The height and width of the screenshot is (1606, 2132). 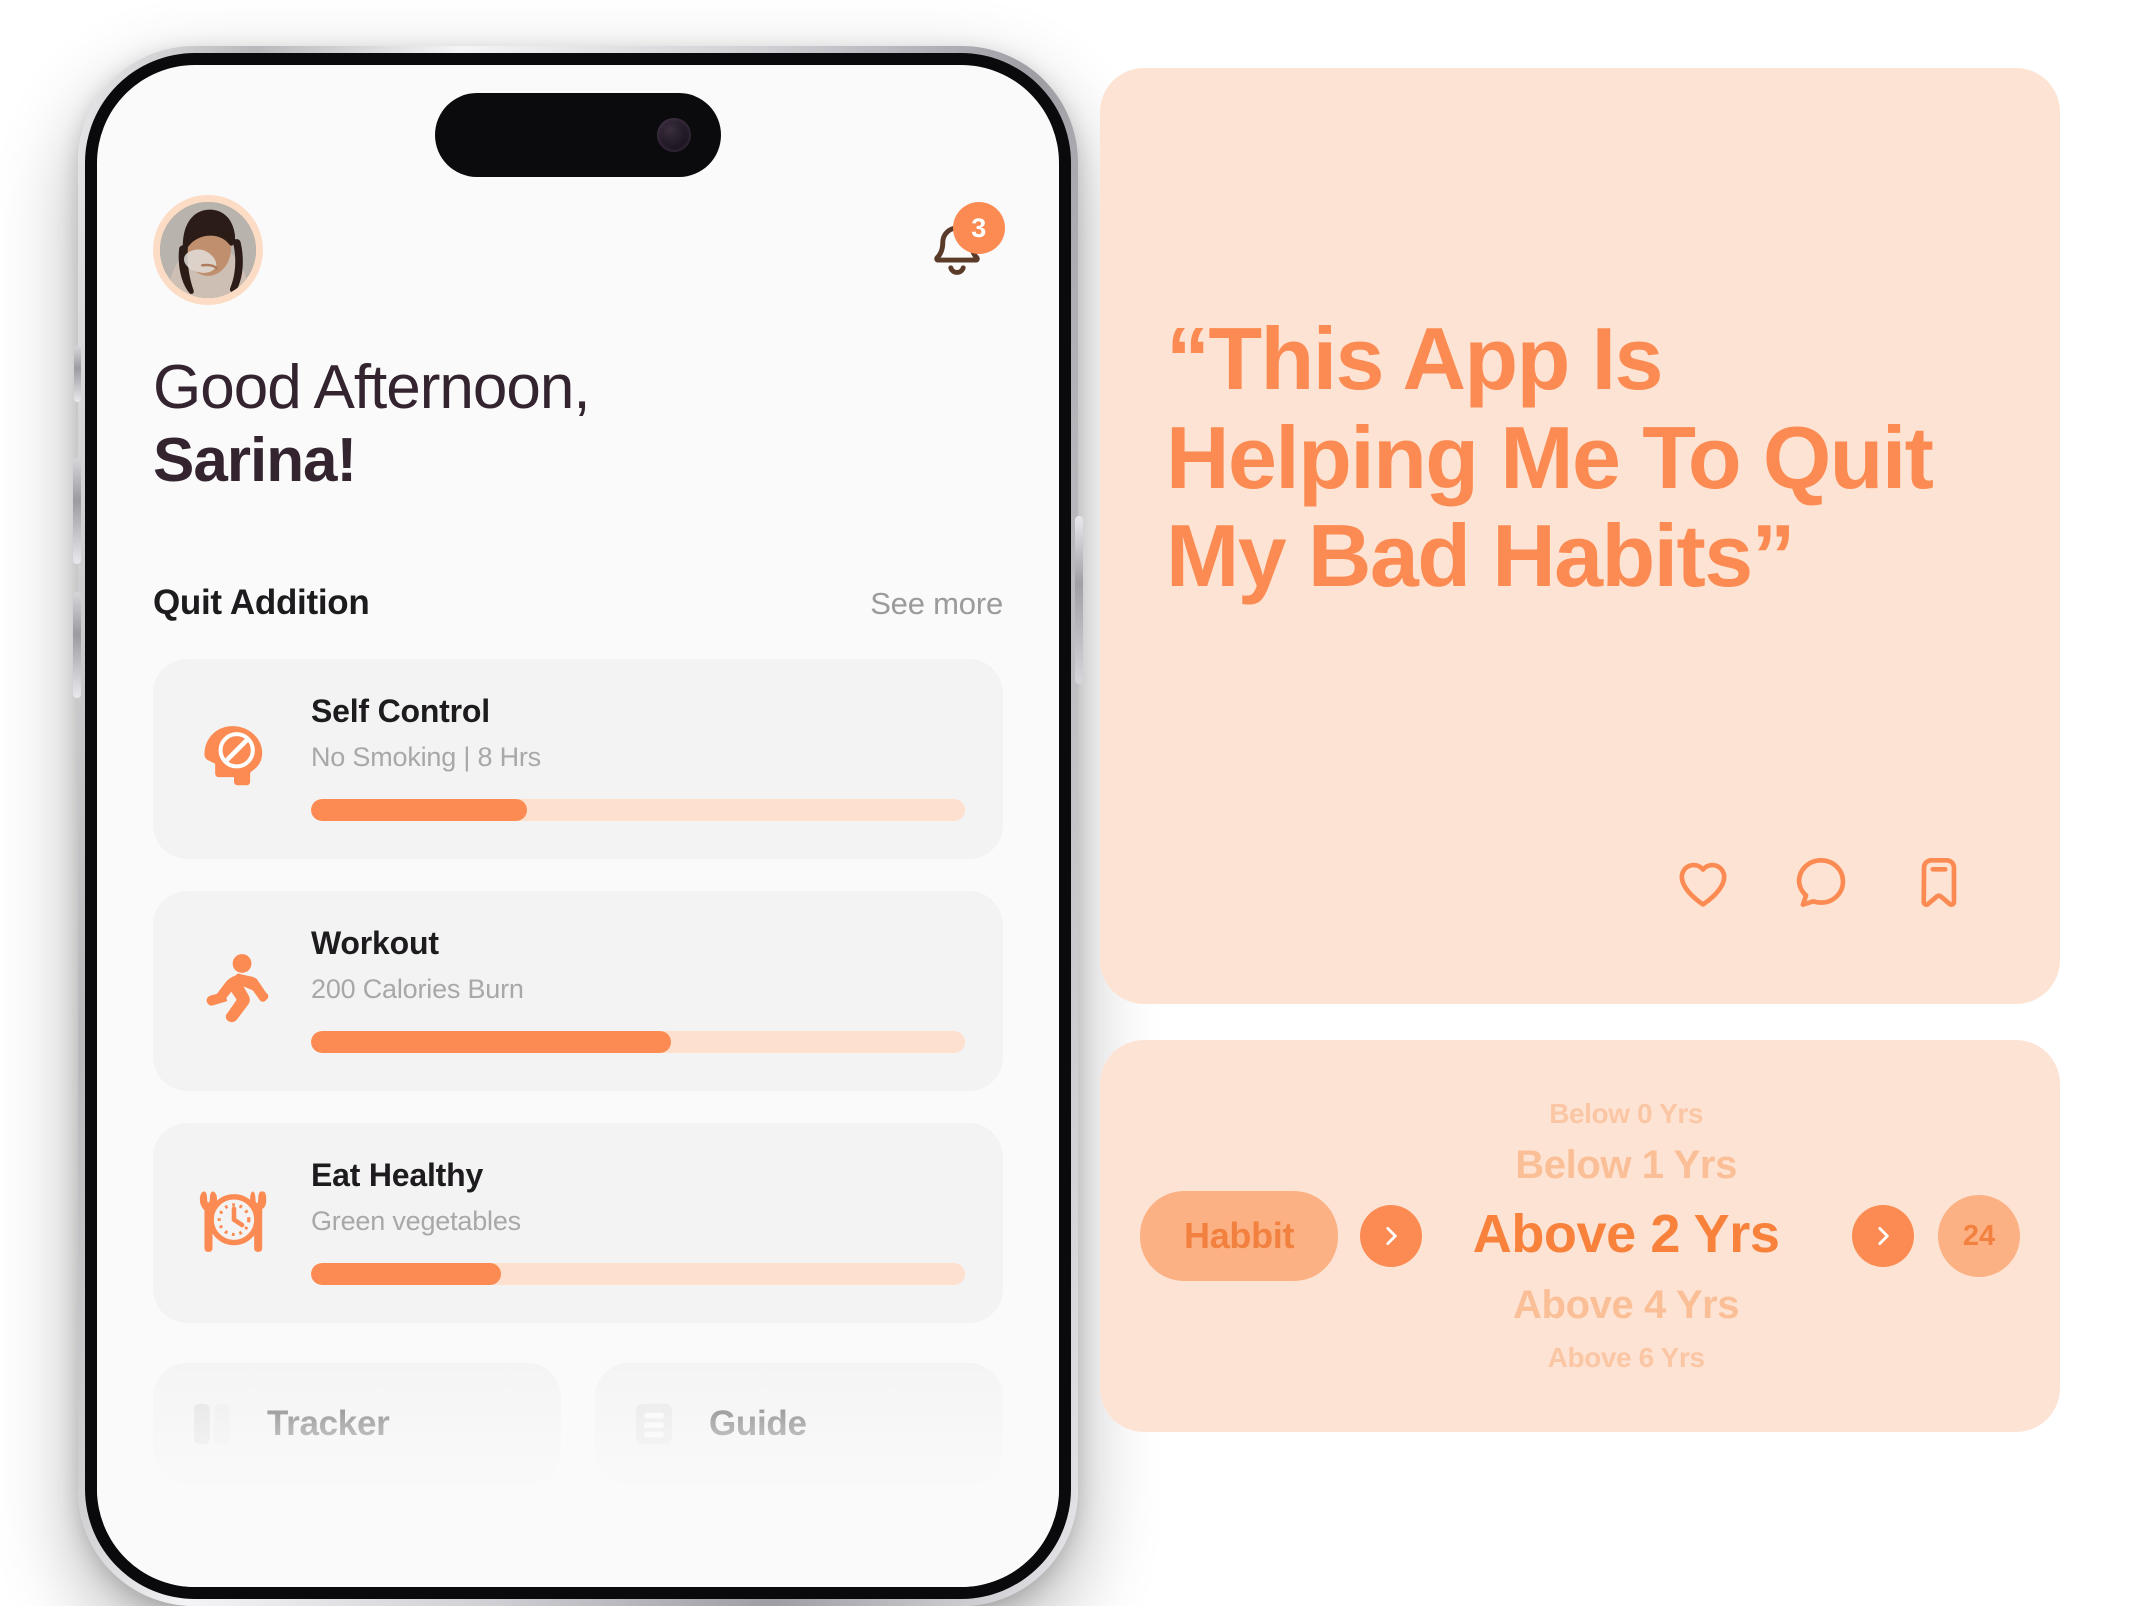 I want to click on quote-actions, so click(x=1580, y=900).